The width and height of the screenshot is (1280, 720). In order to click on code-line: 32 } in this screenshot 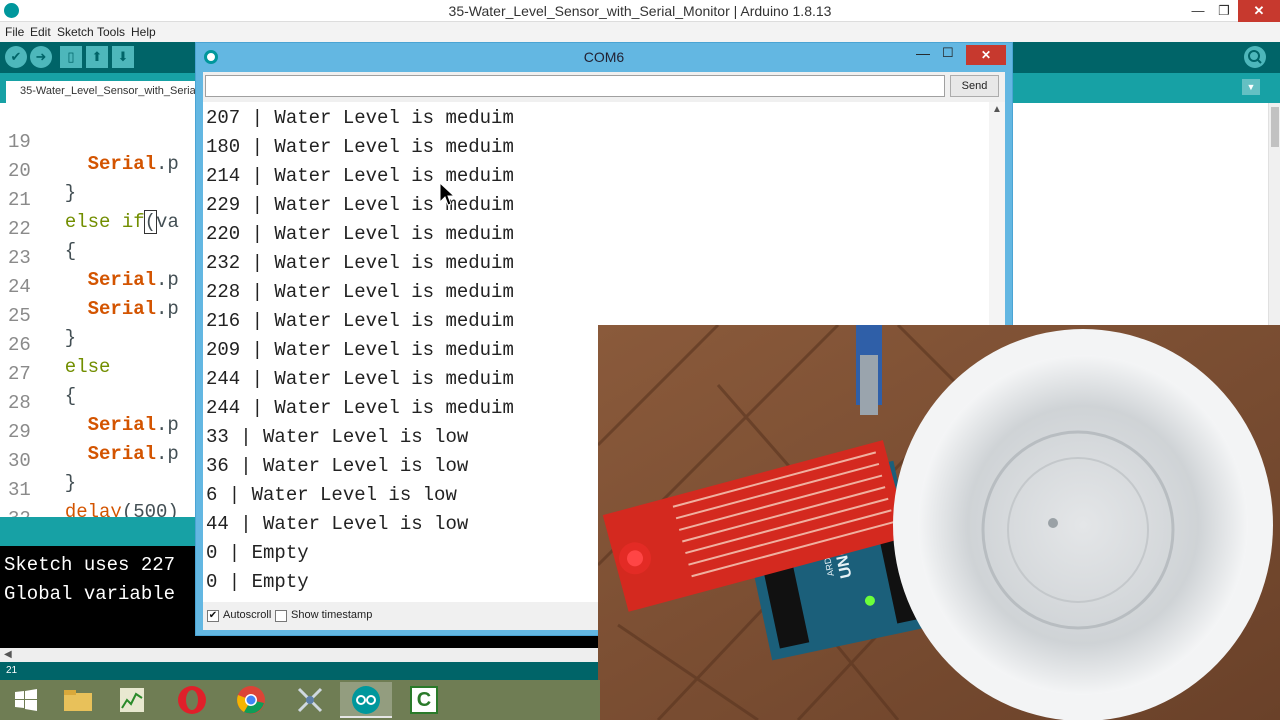, I will do `click(26, 519)`.